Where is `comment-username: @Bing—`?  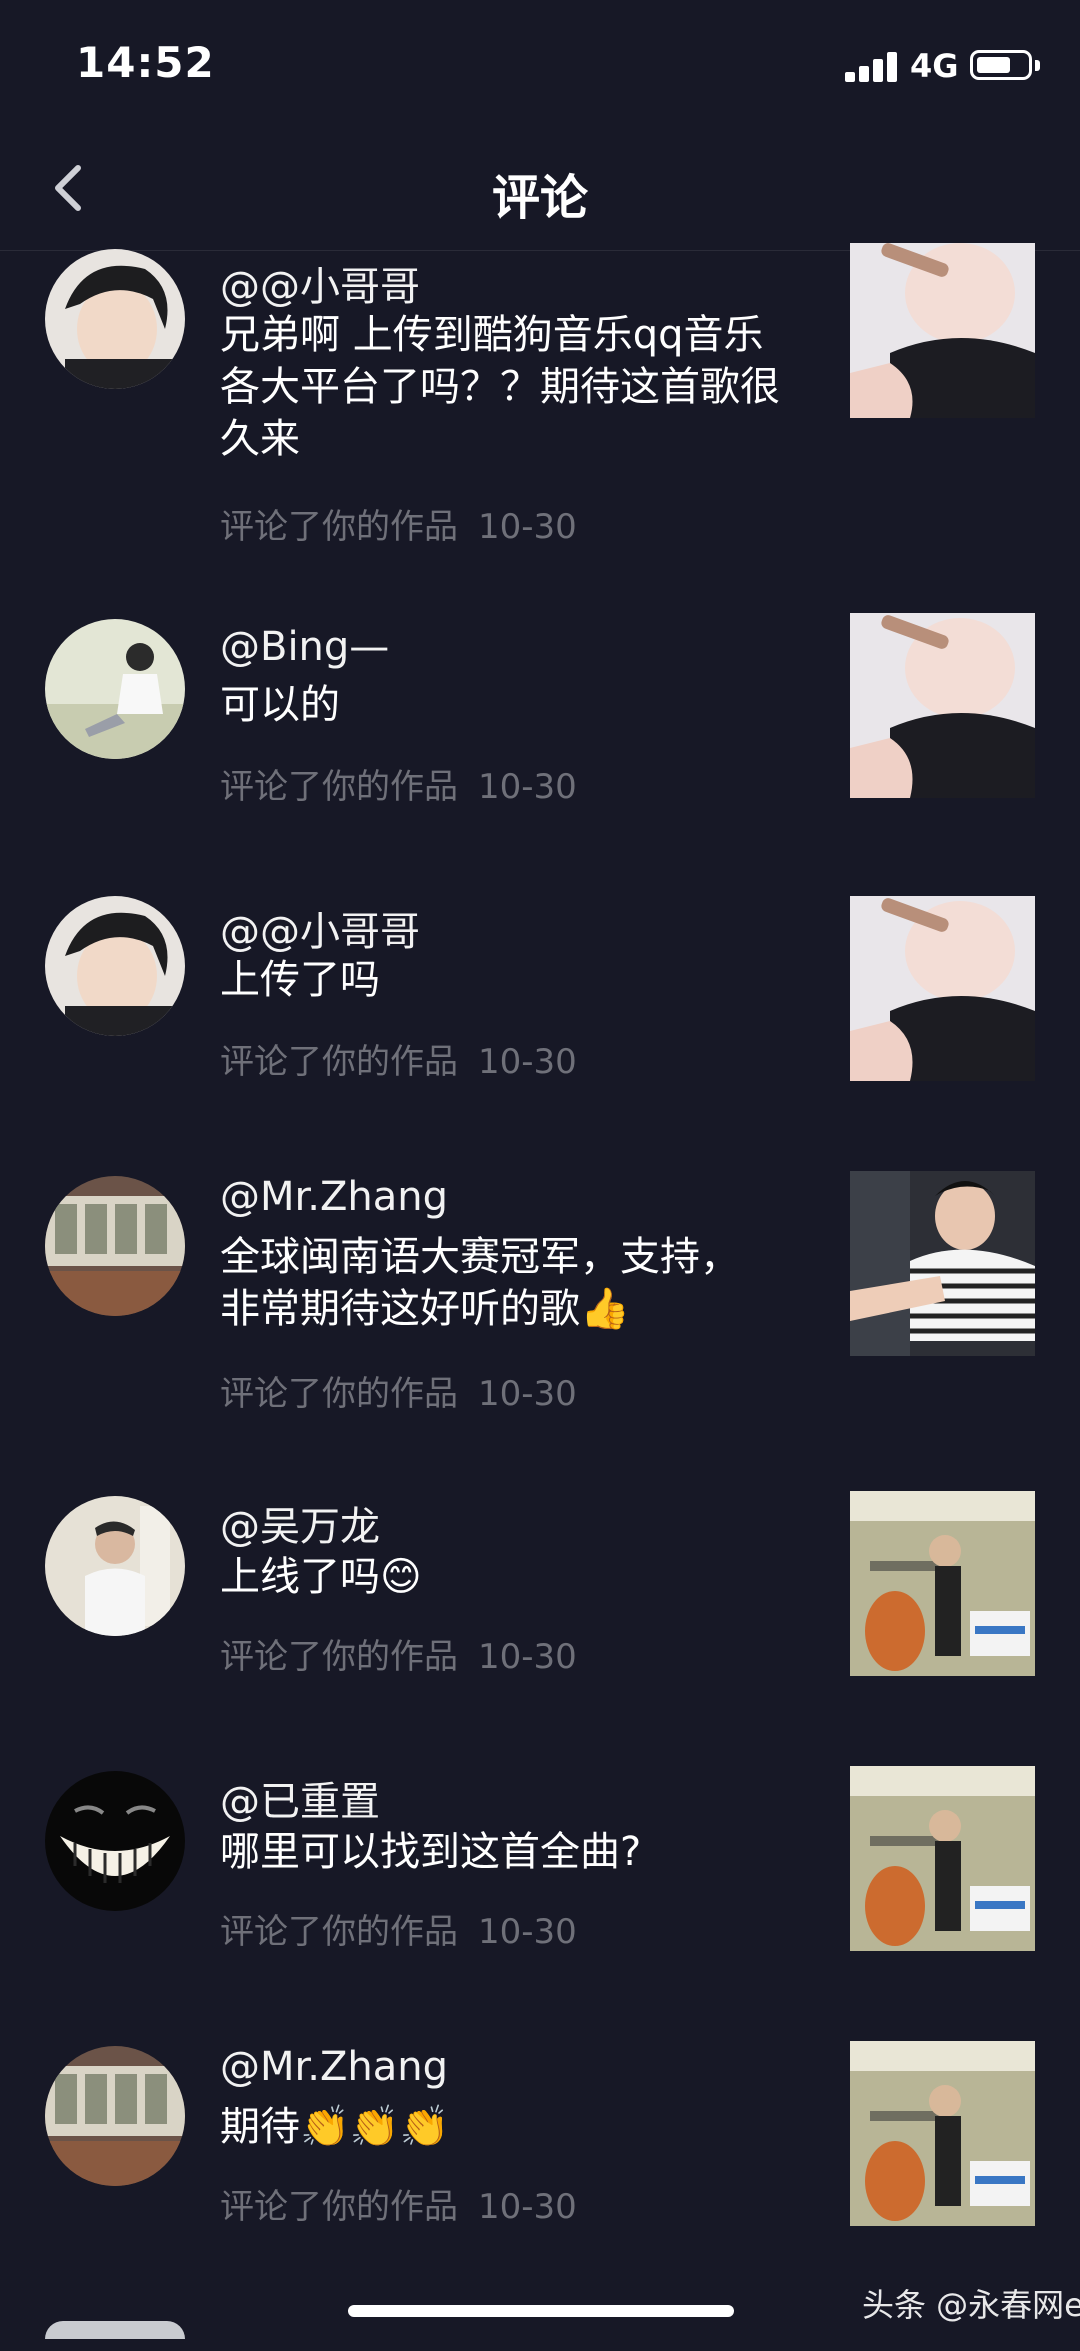 comment-username: @Bing— is located at coordinates (304, 647).